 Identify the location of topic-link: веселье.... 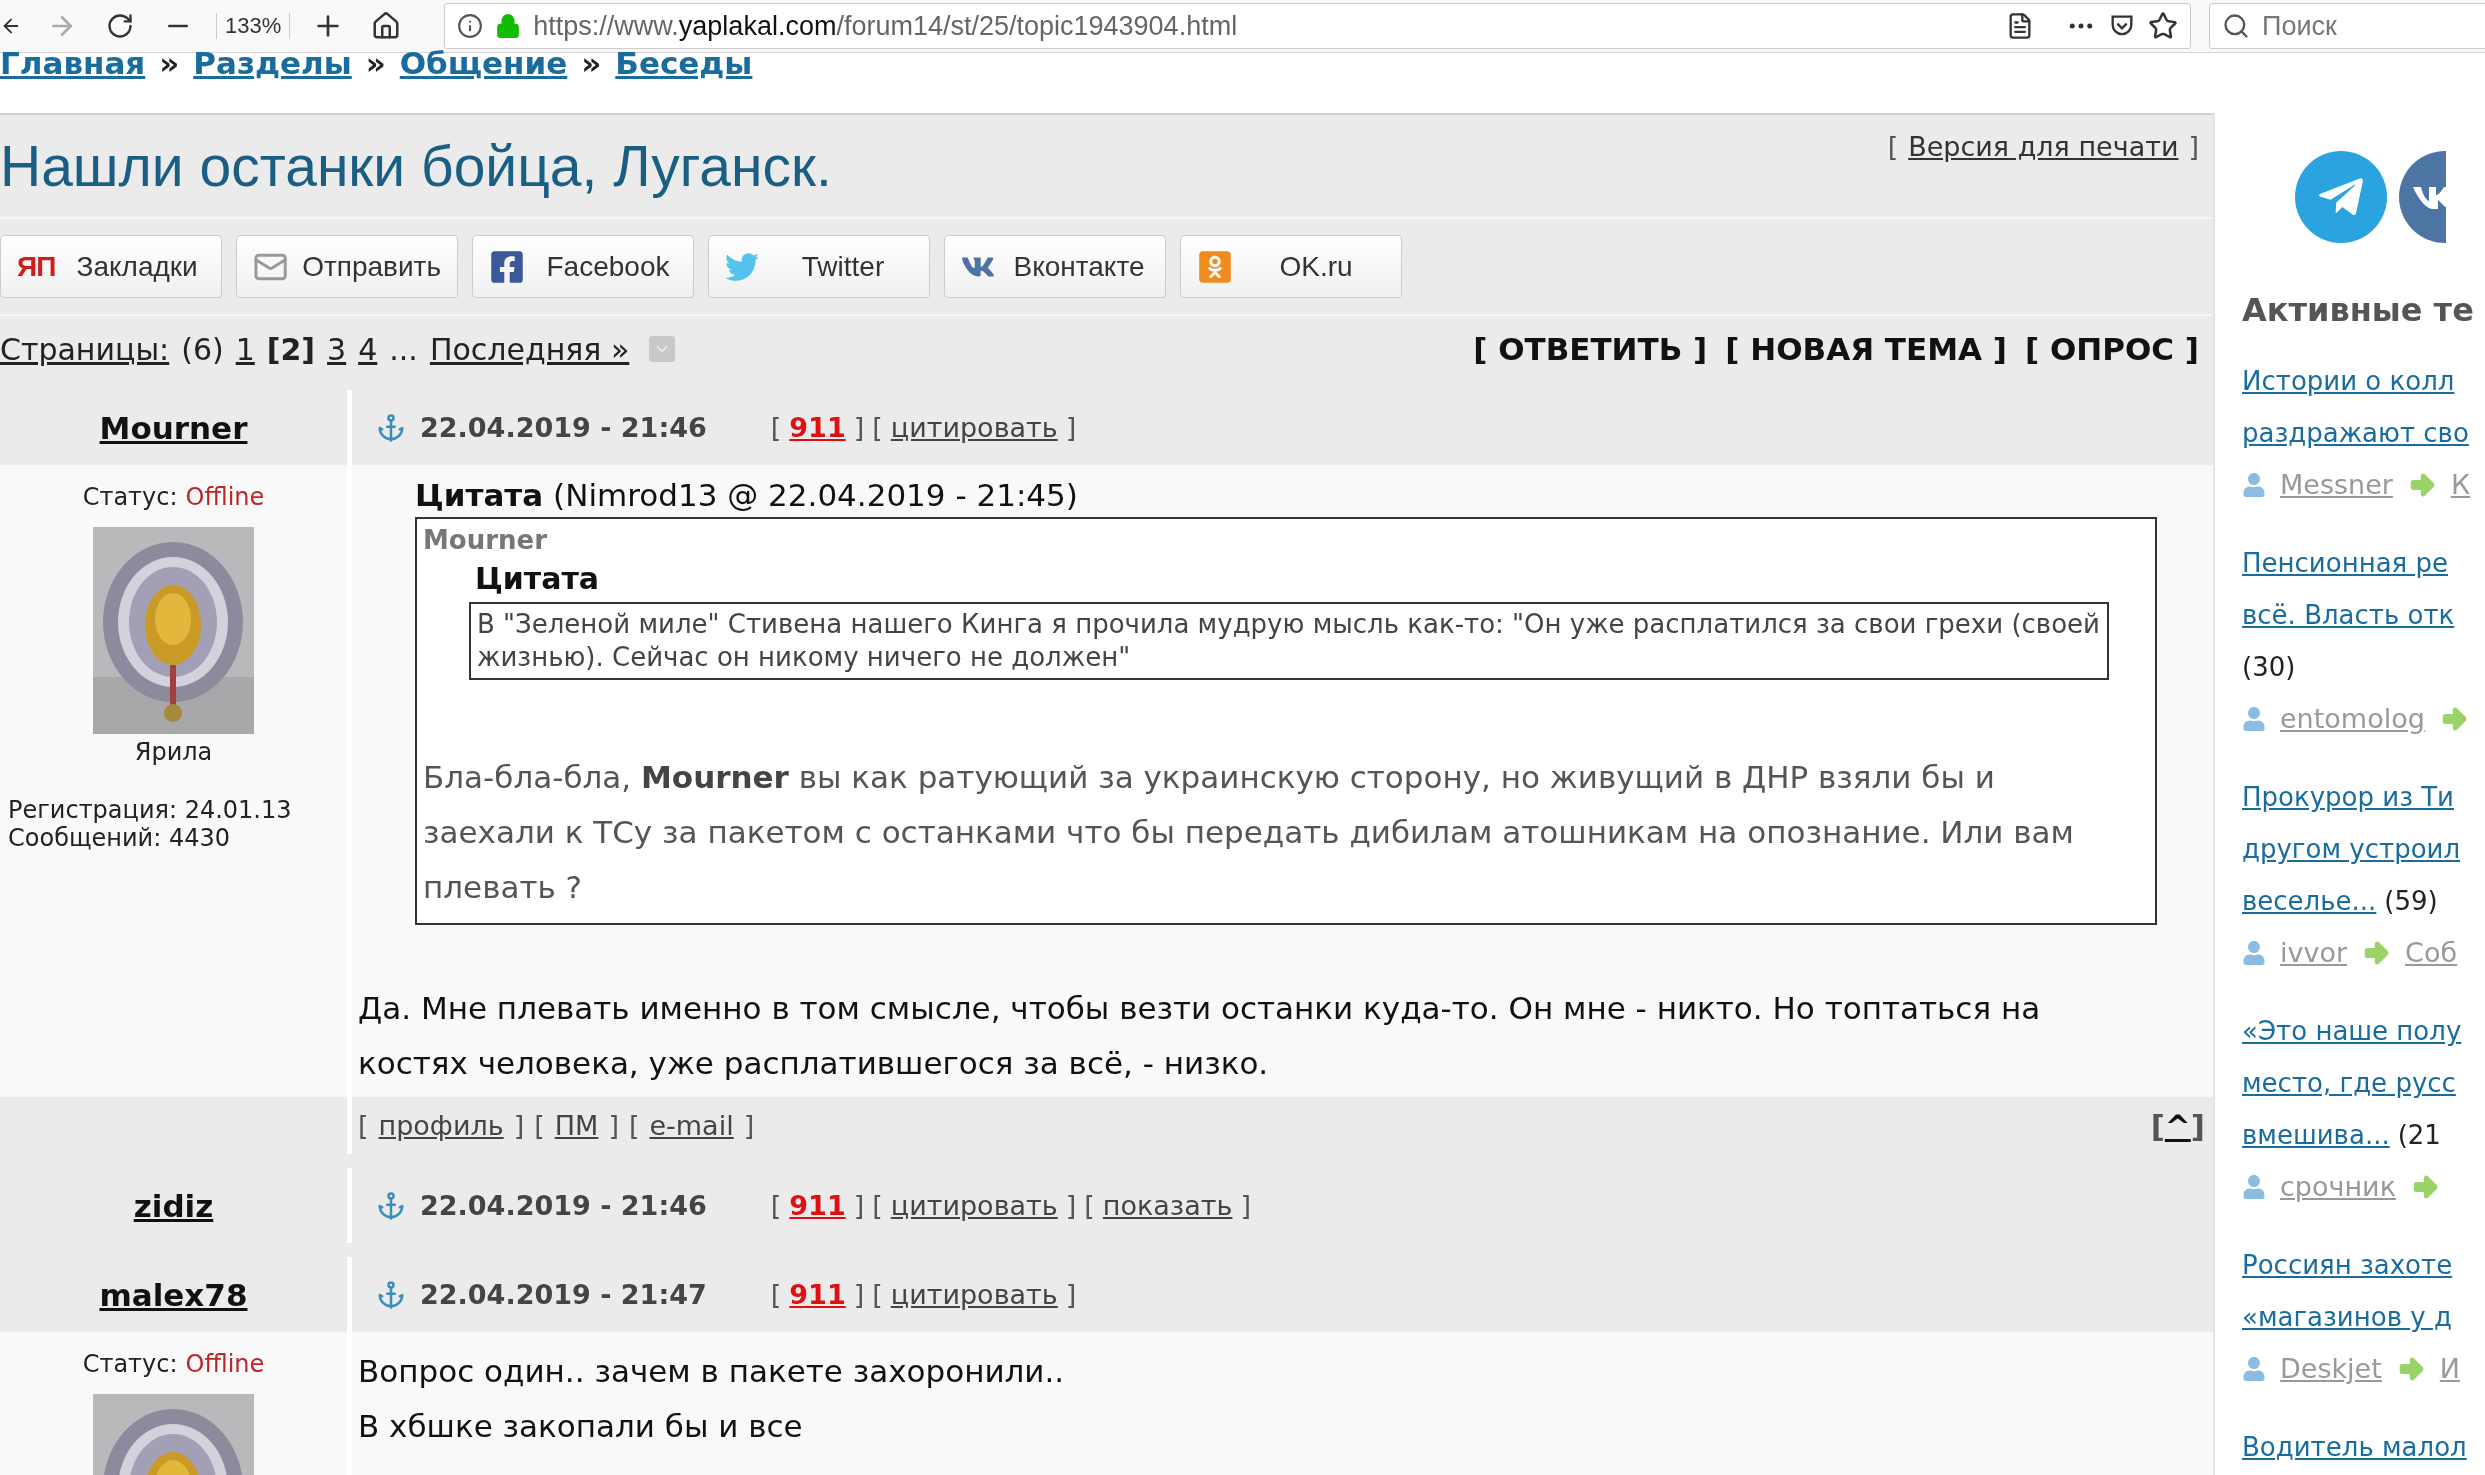
(2309, 901).